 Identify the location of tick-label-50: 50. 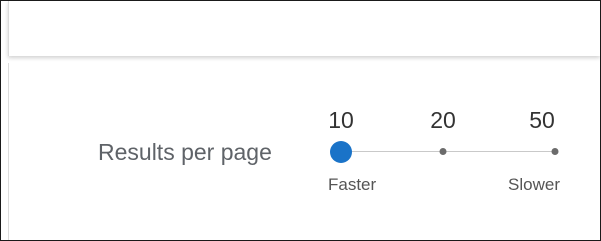
(542, 120).